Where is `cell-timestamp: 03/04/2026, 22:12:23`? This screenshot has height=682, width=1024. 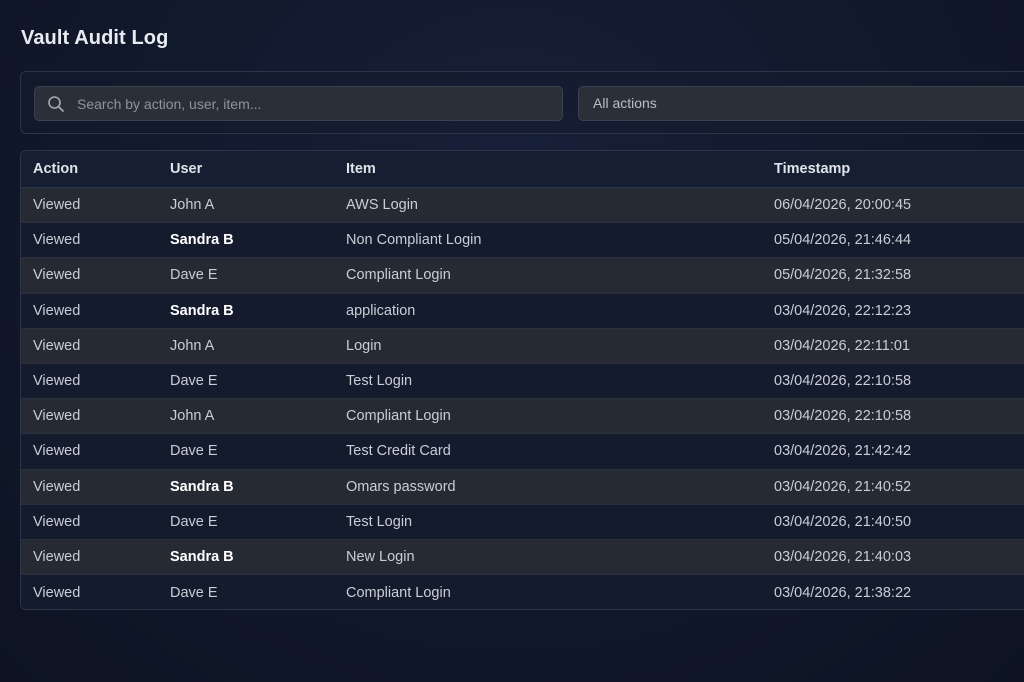 cell-timestamp: 03/04/2026, 22:12:23 is located at coordinates (843, 310).